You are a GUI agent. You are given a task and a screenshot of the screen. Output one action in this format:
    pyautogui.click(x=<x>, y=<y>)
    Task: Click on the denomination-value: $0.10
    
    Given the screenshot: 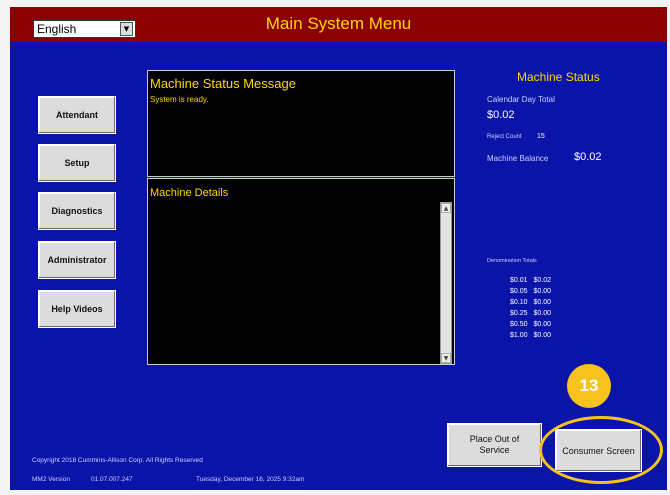 What is the action you would take?
    pyautogui.click(x=519, y=302)
    